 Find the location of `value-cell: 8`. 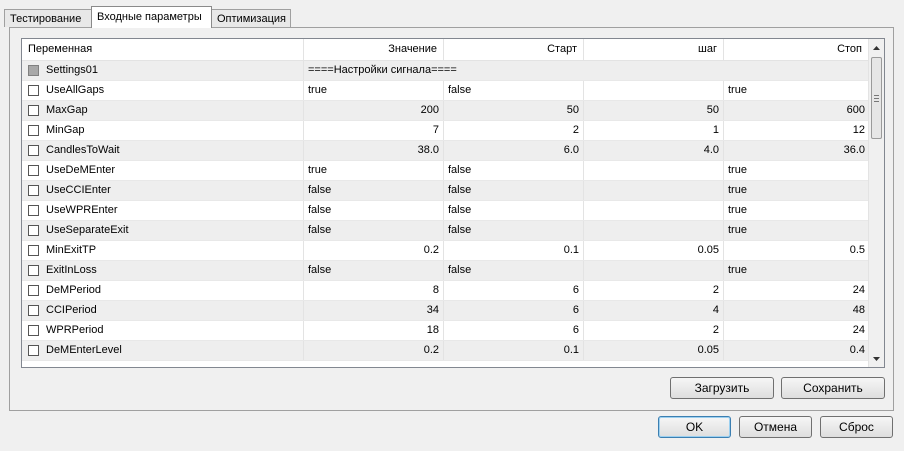

value-cell: 8 is located at coordinates (374, 290).